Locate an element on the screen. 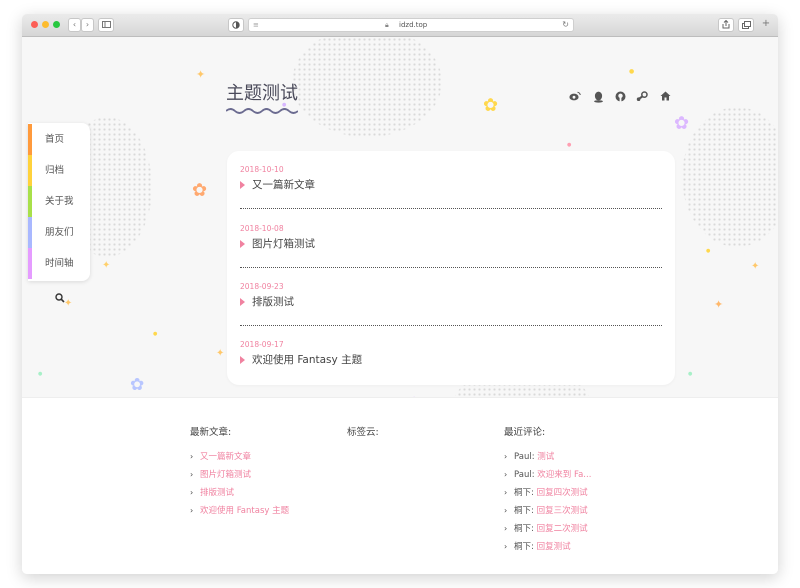 This screenshot has width=800, height=588. shield-icon is located at coordinates (236, 25).